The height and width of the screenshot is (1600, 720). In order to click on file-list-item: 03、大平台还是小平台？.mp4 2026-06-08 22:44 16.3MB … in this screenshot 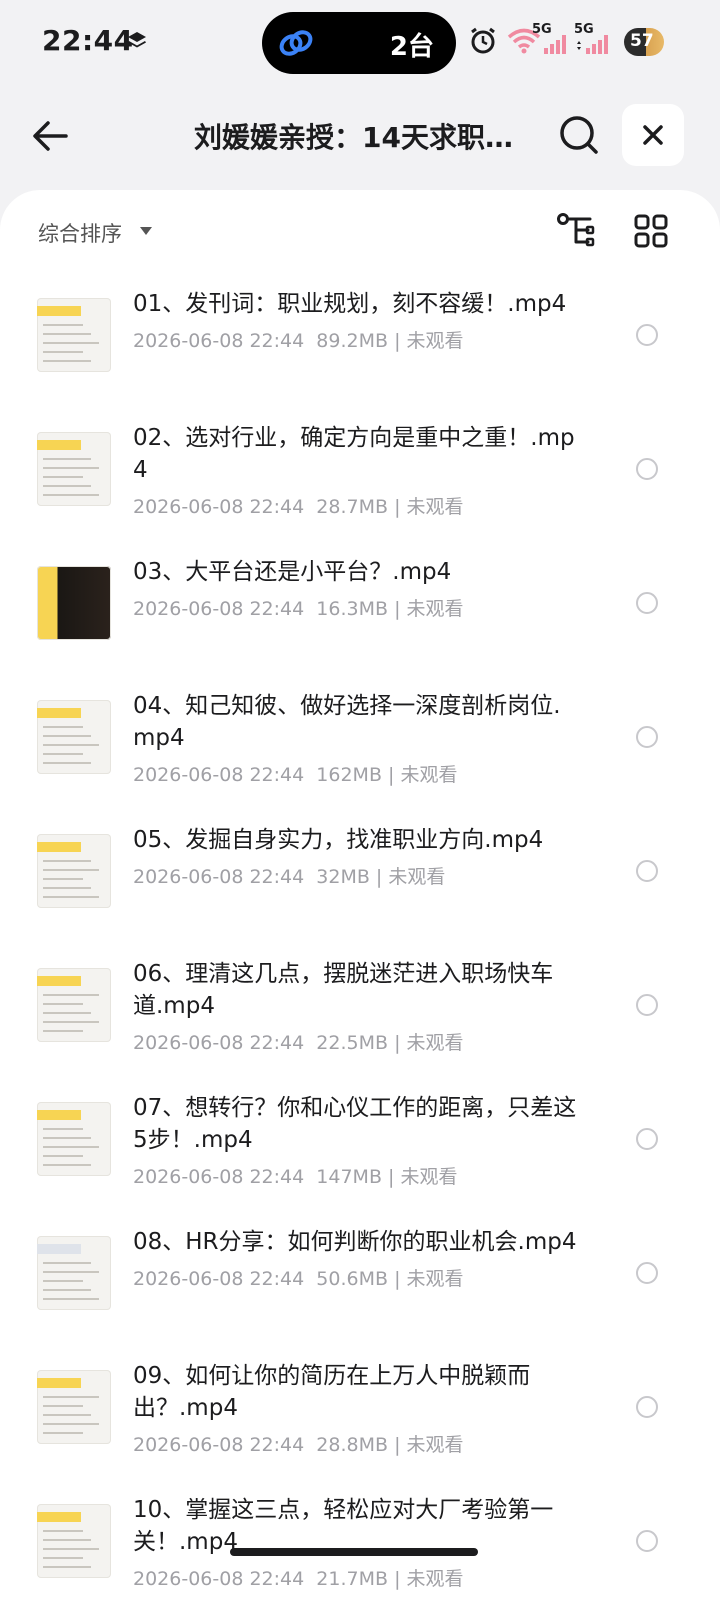, I will do `click(360, 603)`.